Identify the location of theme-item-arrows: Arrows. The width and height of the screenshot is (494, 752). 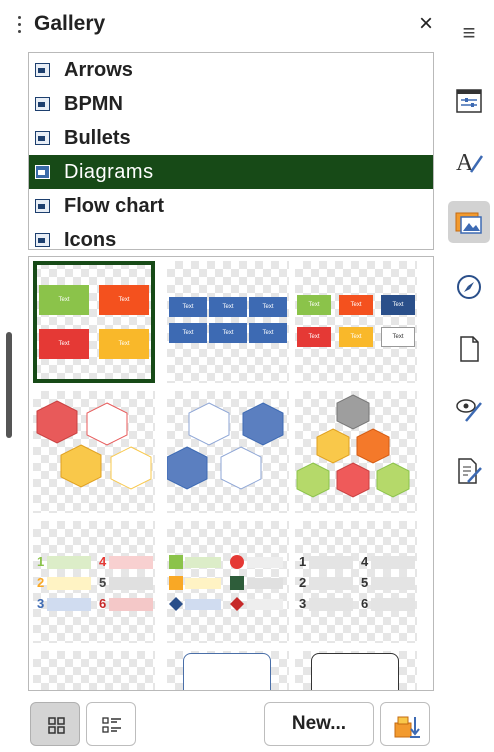
(231, 70).